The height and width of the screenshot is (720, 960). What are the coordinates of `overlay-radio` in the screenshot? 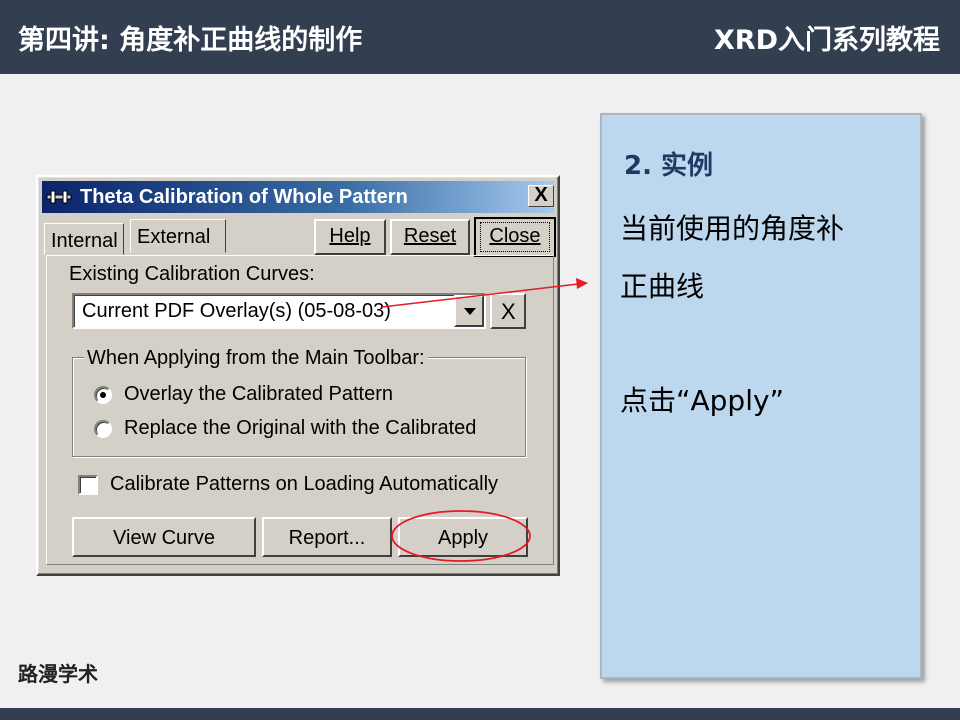 It's located at (103, 395).